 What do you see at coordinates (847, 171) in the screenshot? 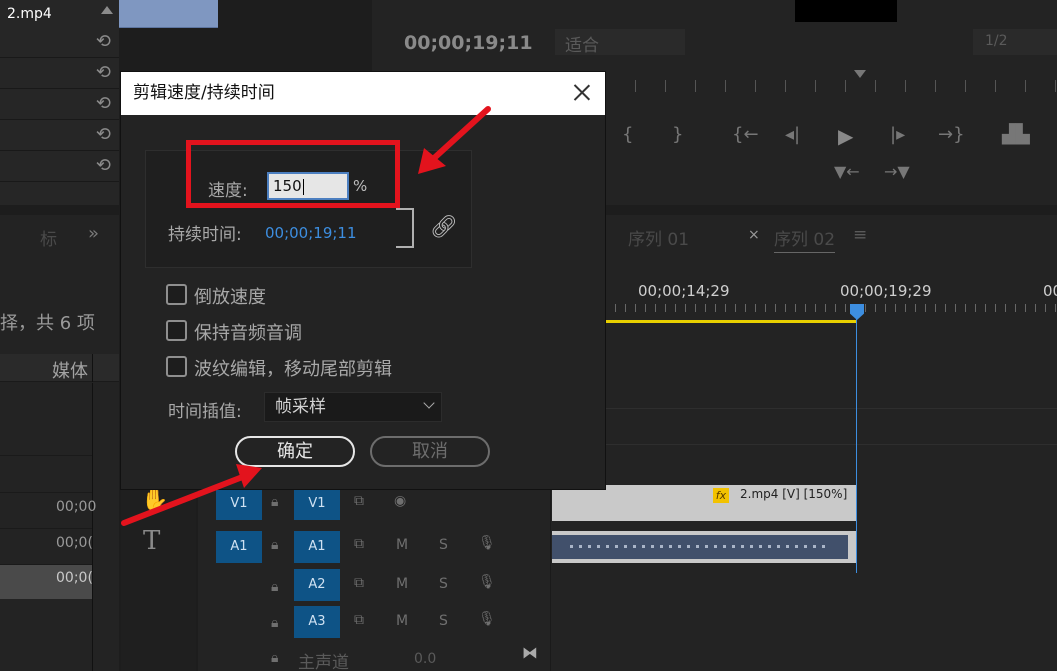
I see `insert-icon: ▼←` at bounding box center [847, 171].